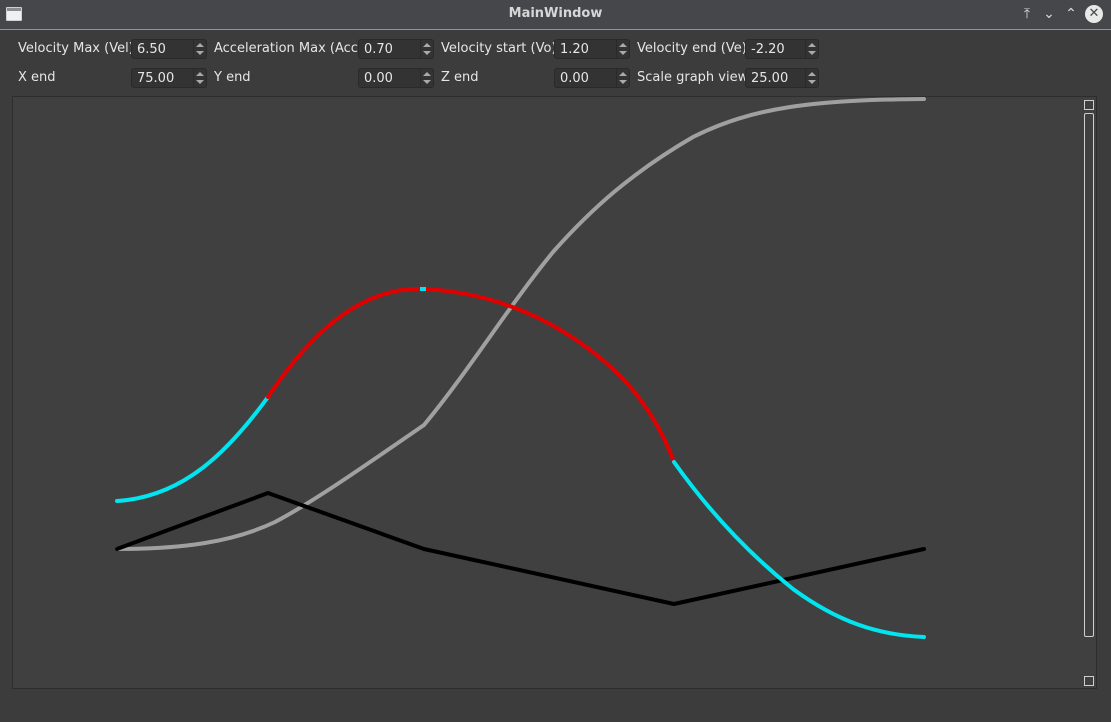 The width and height of the screenshot is (1111, 722). I want to click on velocity-start-label: Velocity start (Vo), so click(499, 48).